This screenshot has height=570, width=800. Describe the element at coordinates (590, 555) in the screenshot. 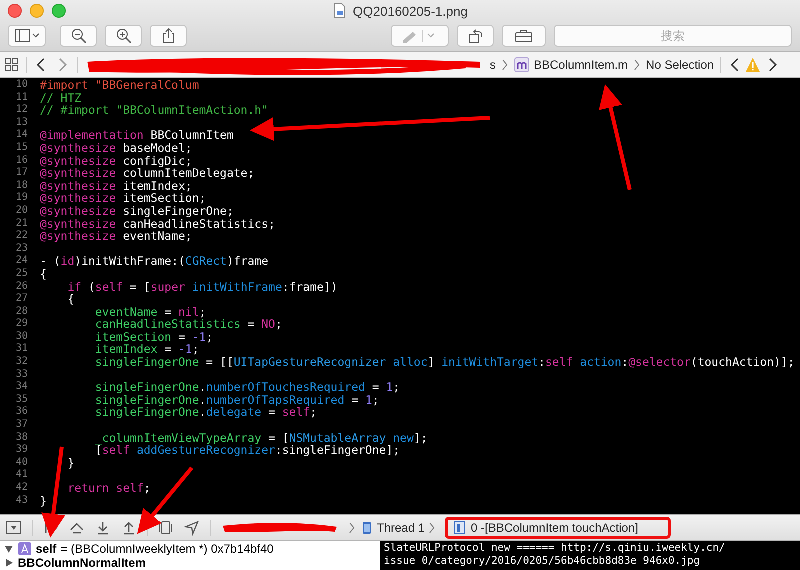

I see `console-output: SlateURLProtocol new ====== http://s.qiniu.iweekly.cn/ issue_0/category/2016/0205/56b46cbb8d83e_946x0.jpg` at that location.